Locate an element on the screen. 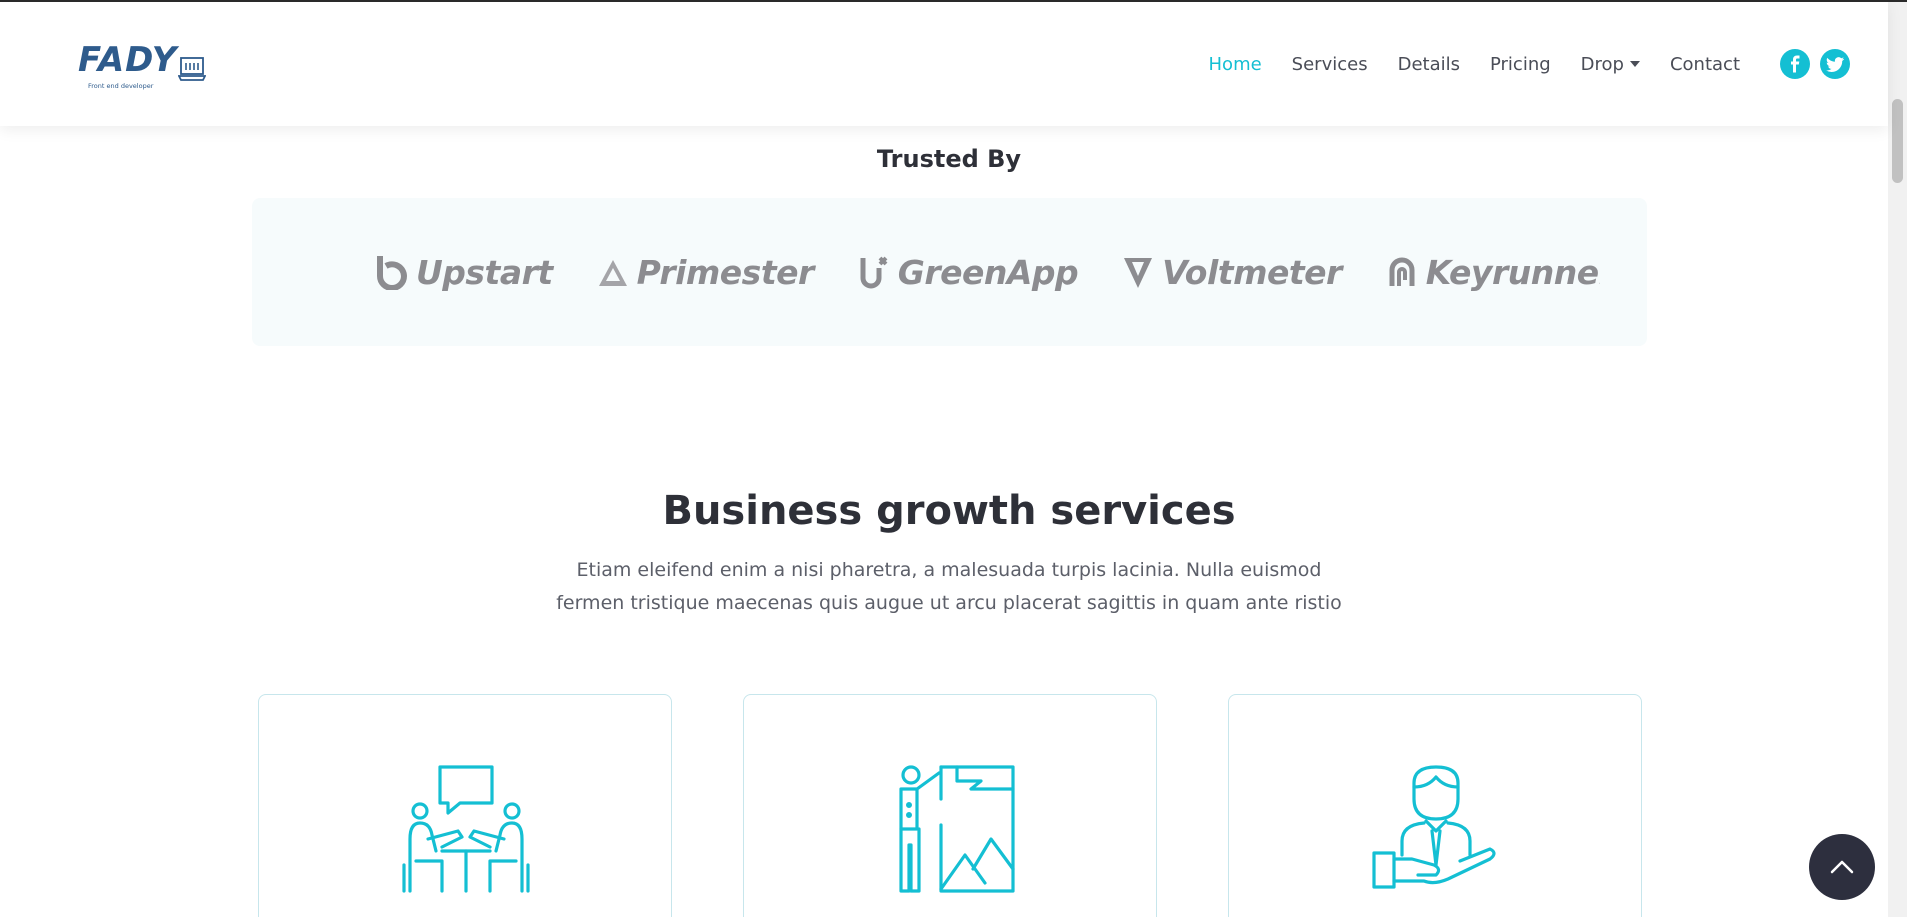 The image size is (1907, 917). nav-services: Services is located at coordinates (1330, 64).